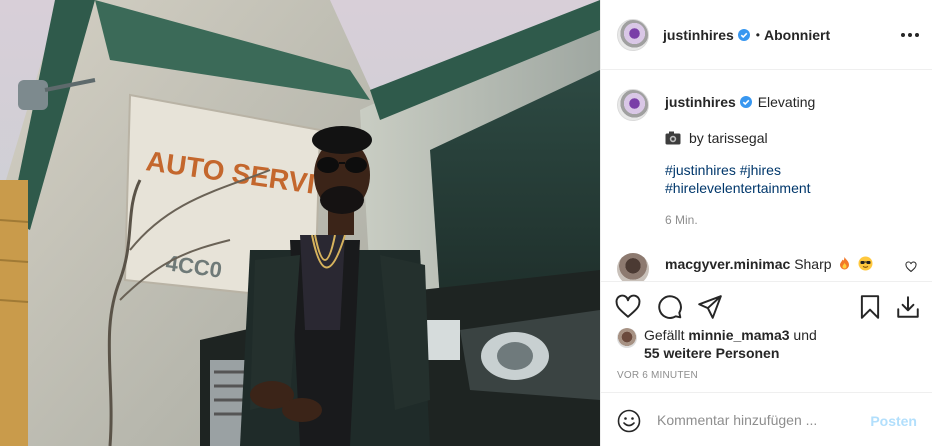 This screenshot has width=932, height=446. I want to click on follow-state-button: Abonniert, so click(797, 35).